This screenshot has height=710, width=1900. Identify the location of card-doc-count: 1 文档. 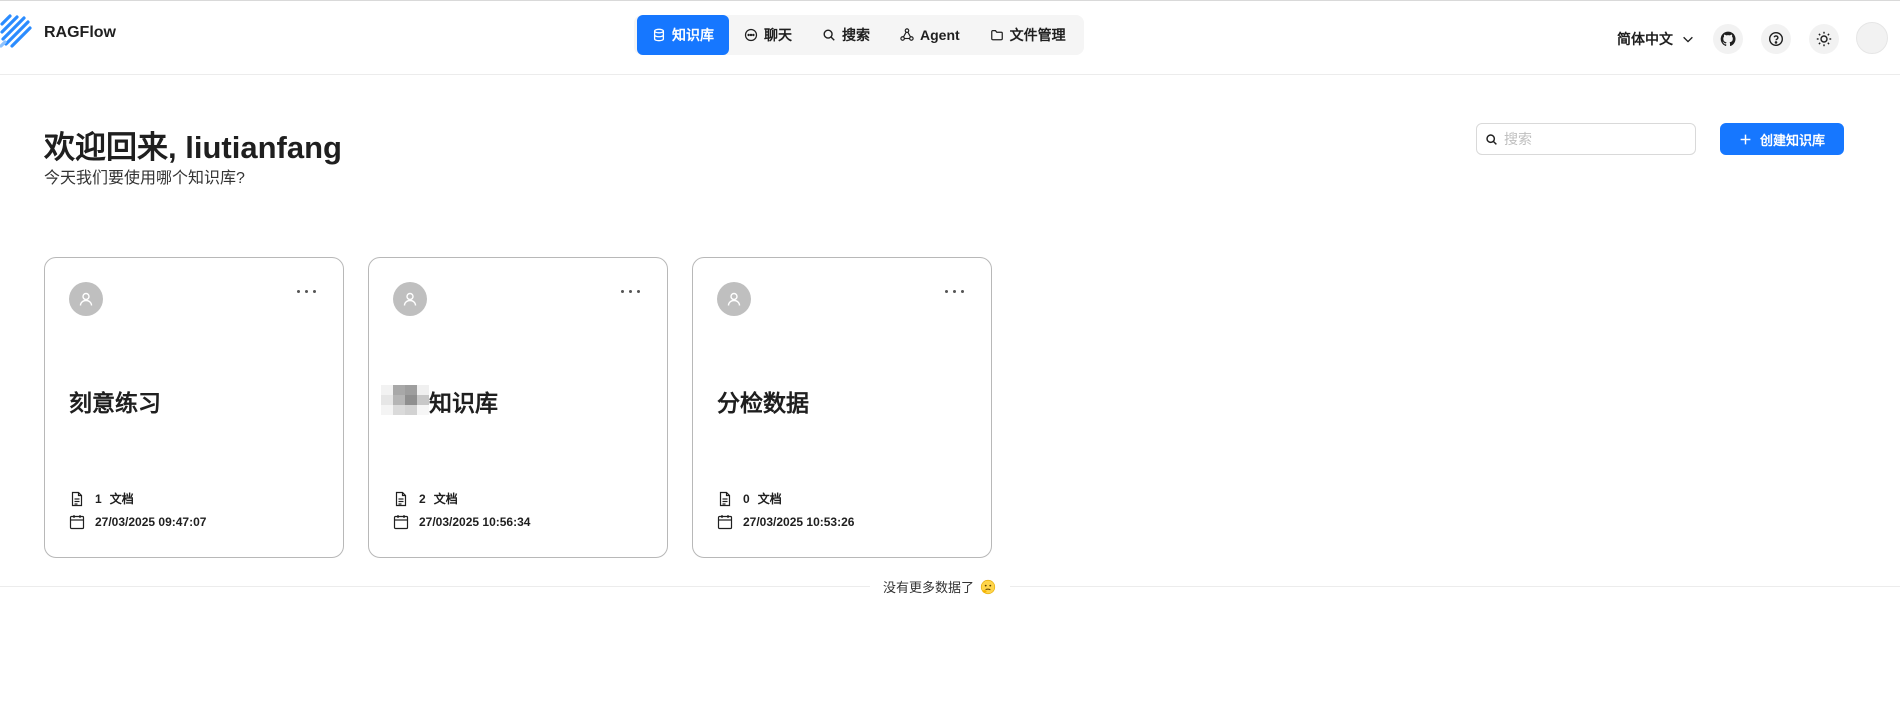
(101, 498).